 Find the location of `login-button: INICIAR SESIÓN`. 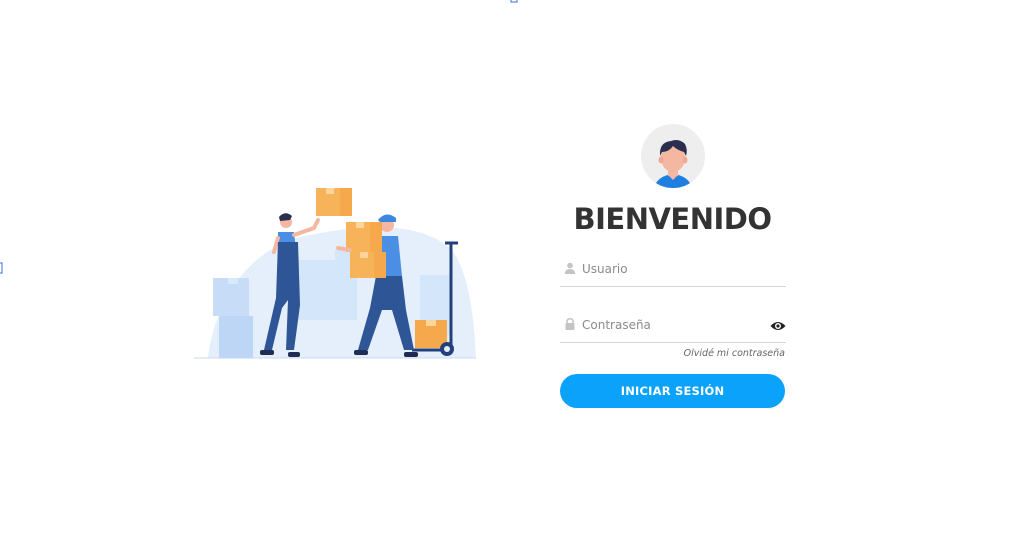

login-button: INICIAR SESIÓN is located at coordinates (672, 391).